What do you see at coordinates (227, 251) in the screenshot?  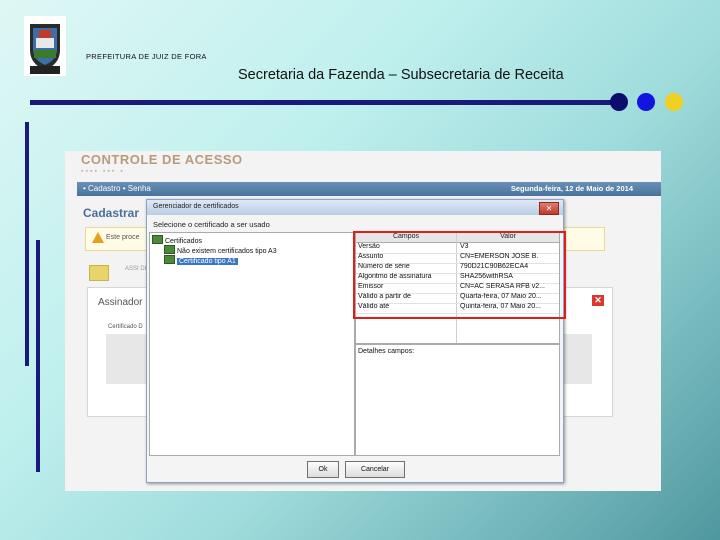 I see `tree-item-label: Não existem certificados tipo A3` at bounding box center [227, 251].